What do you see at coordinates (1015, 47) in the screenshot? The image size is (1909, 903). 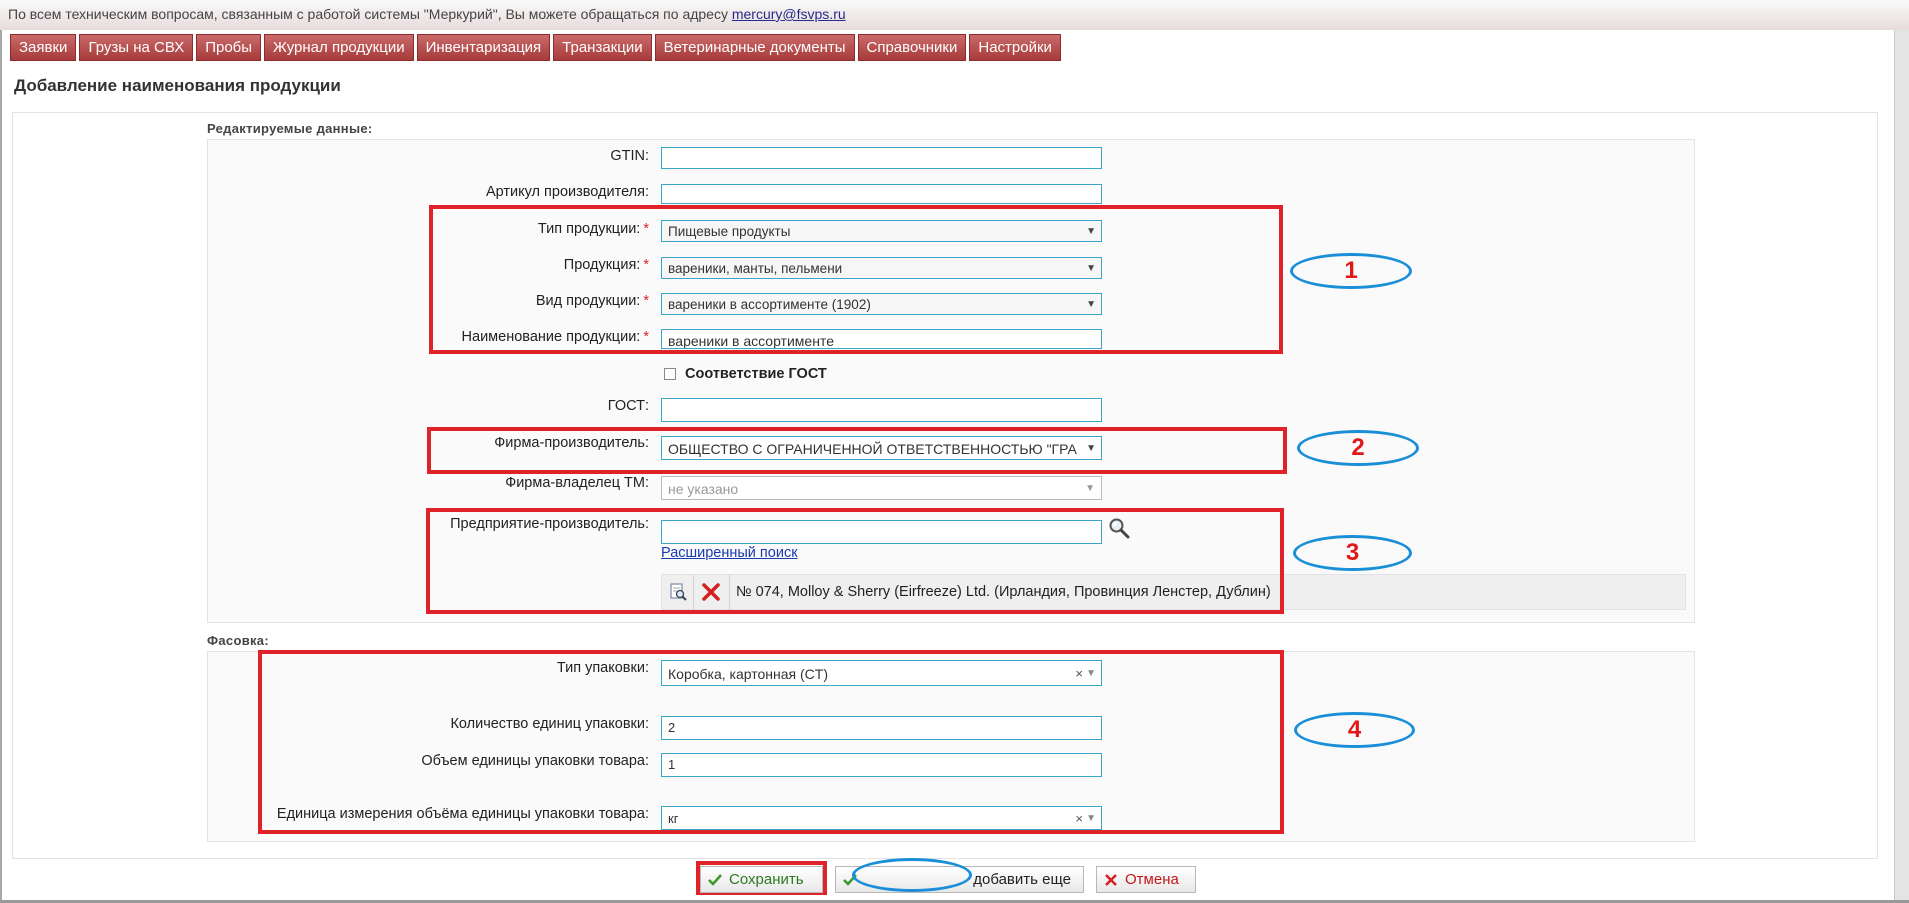 I see `menu-item-settings: Настройки` at bounding box center [1015, 47].